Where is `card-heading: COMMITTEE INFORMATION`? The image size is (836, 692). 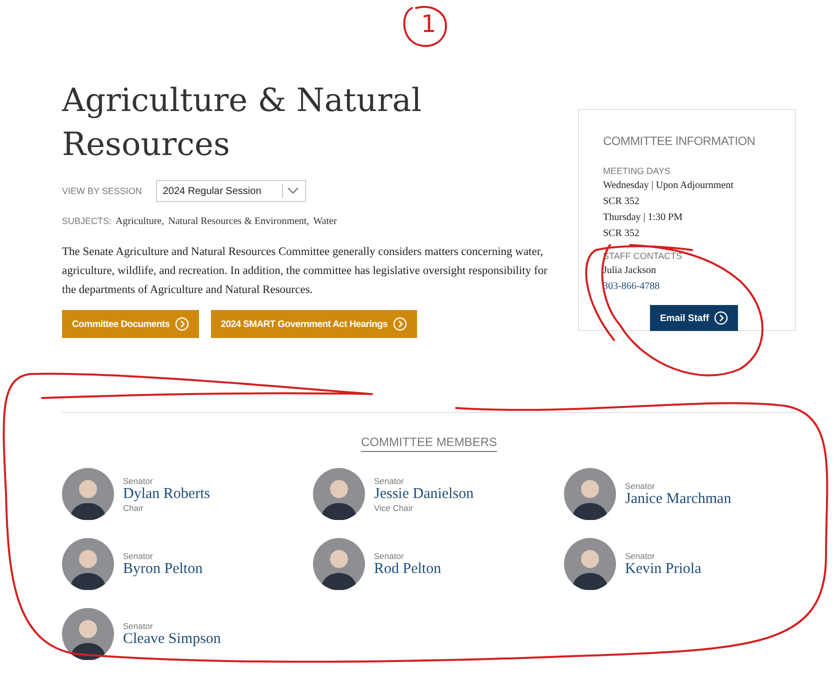 card-heading: COMMITTEE INFORMATION is located at coordinates (679, 141).